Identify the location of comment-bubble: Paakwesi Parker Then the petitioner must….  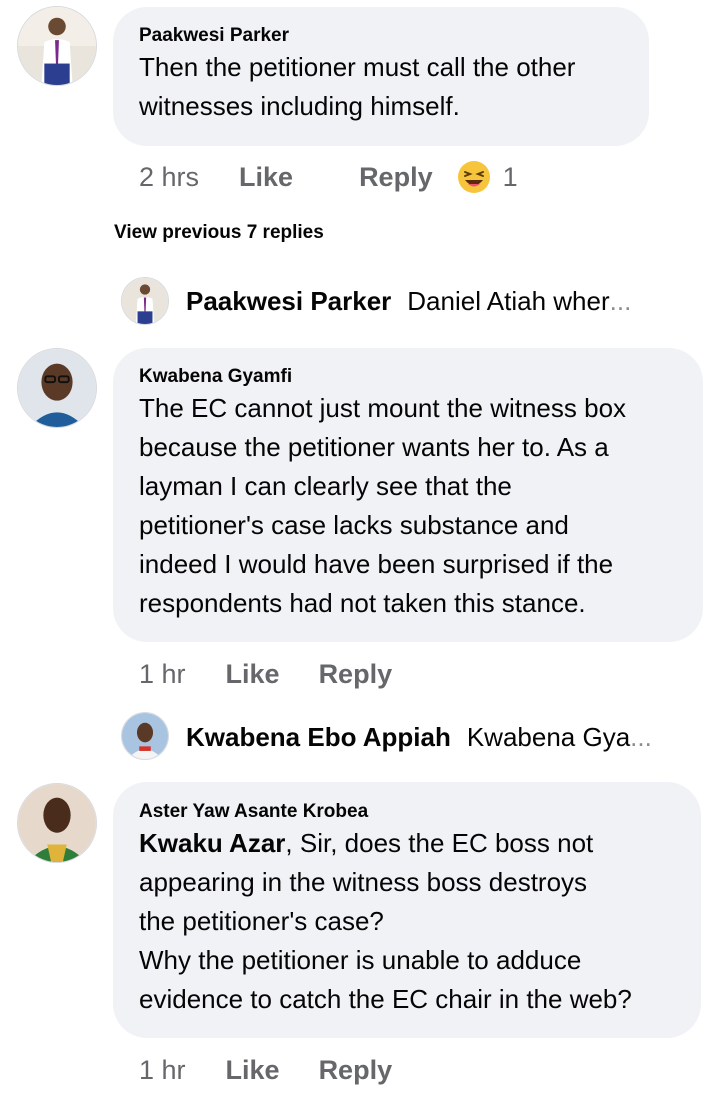
(381, 76).